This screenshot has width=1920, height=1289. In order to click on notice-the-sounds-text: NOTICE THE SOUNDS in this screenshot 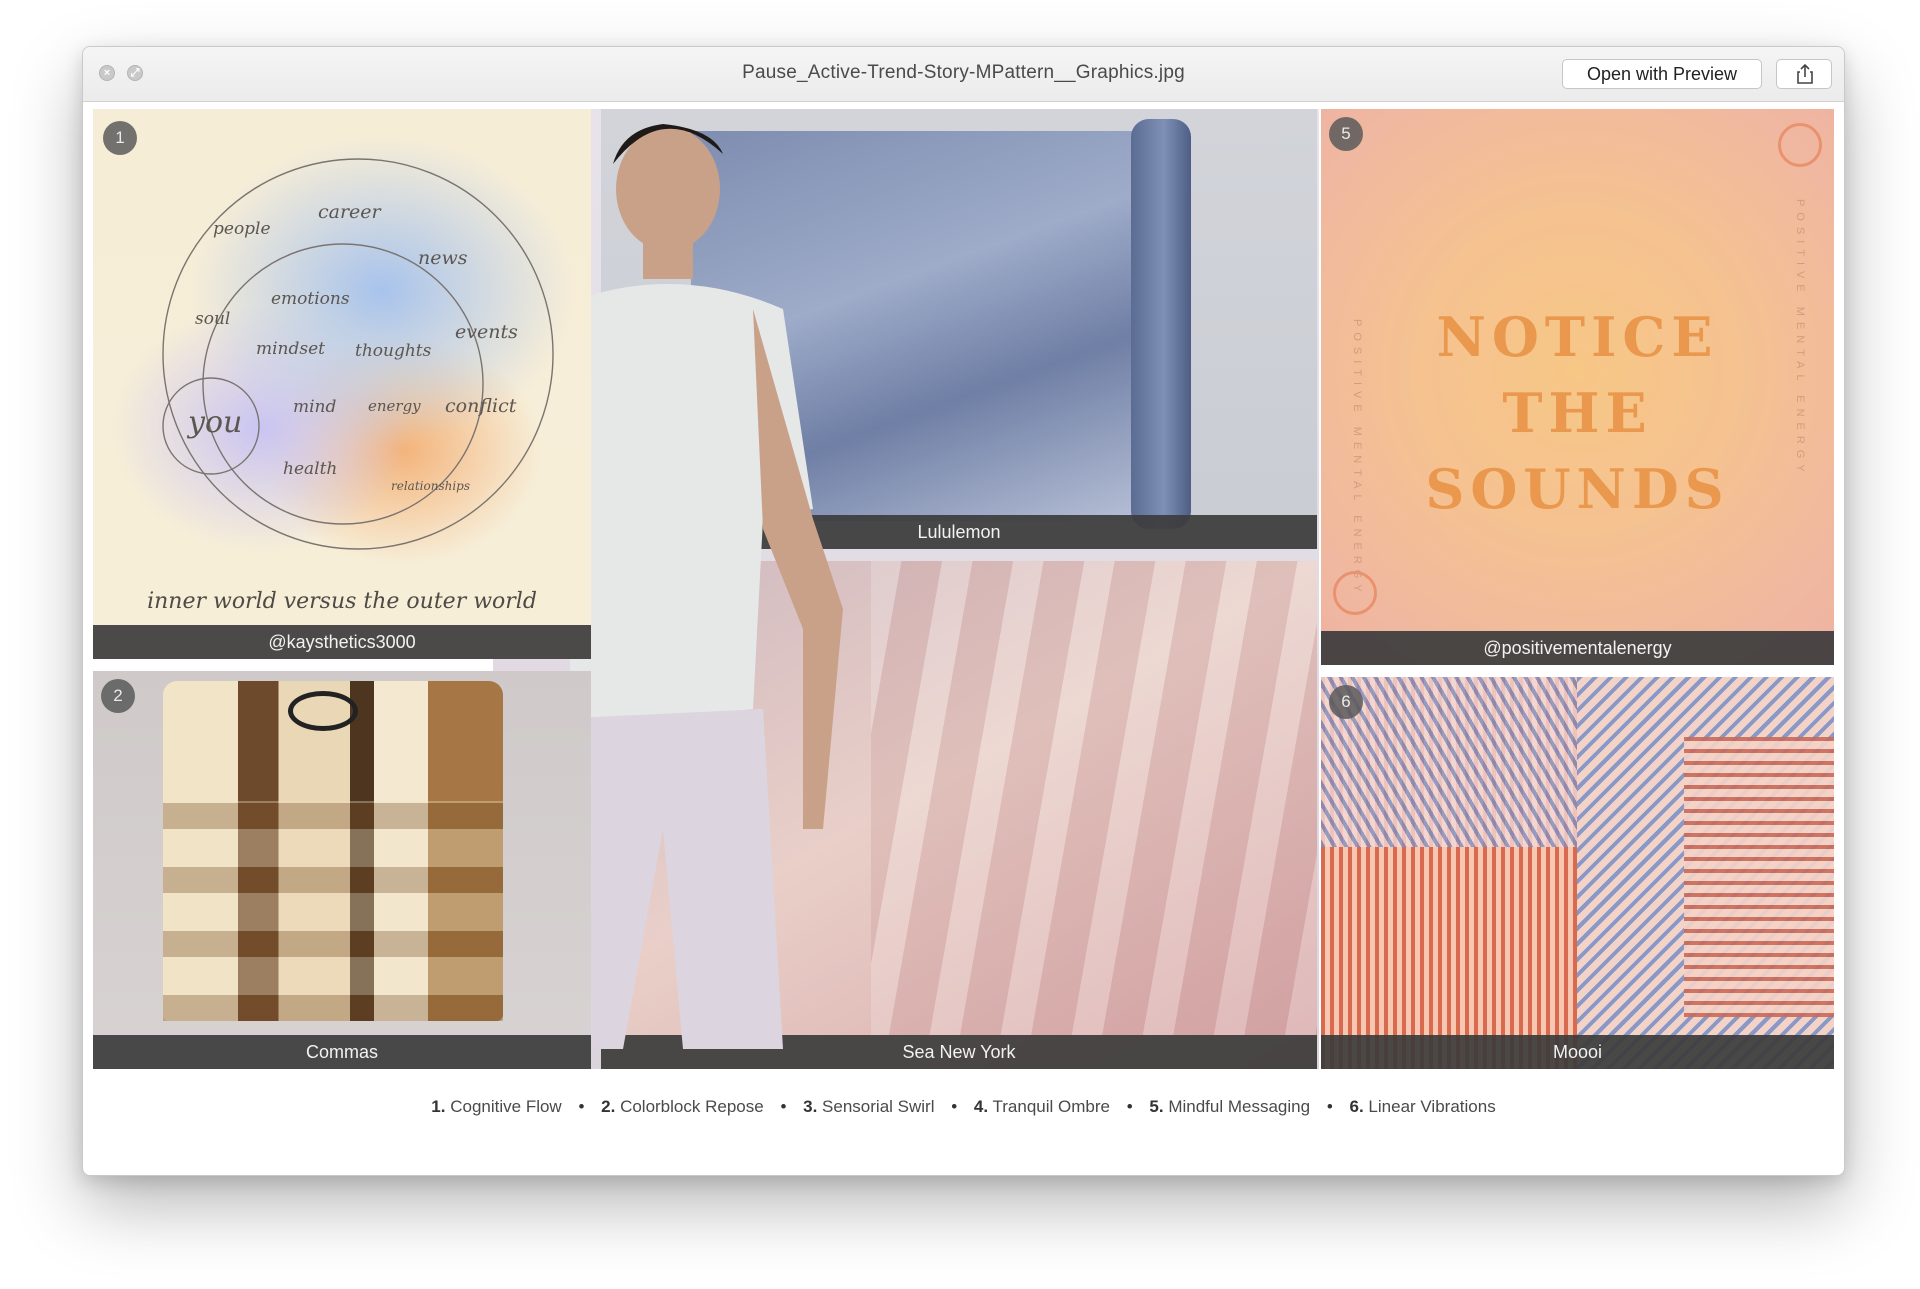, I will do `click(1577, 413)`.